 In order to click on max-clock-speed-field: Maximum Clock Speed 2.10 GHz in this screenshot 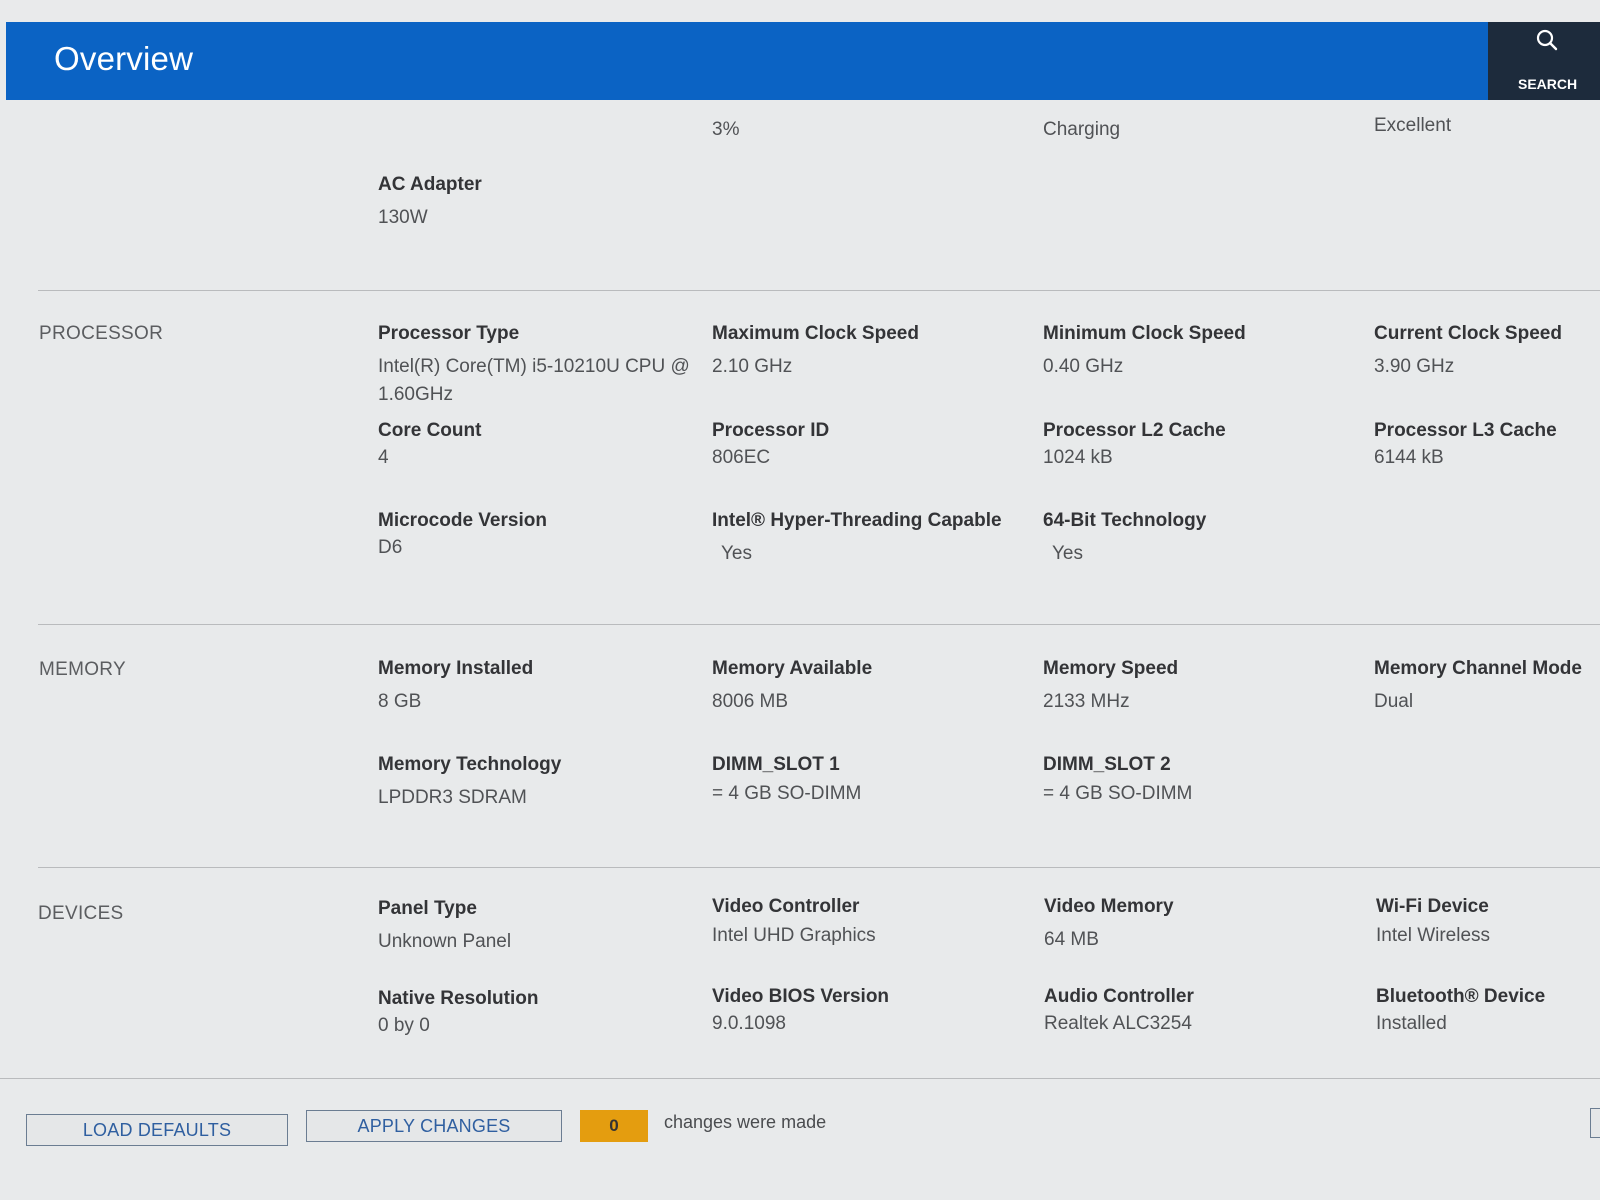, I will do `click(815, 350)`.